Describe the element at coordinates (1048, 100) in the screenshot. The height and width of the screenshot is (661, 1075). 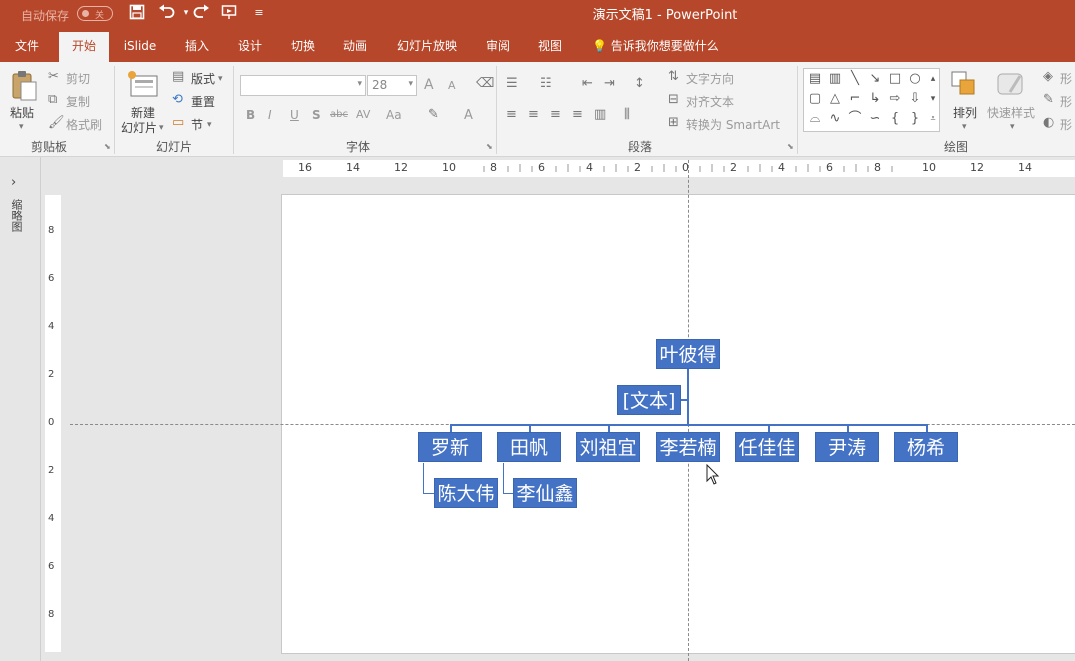
I see `shape-outline-icon: ✎` at that location.